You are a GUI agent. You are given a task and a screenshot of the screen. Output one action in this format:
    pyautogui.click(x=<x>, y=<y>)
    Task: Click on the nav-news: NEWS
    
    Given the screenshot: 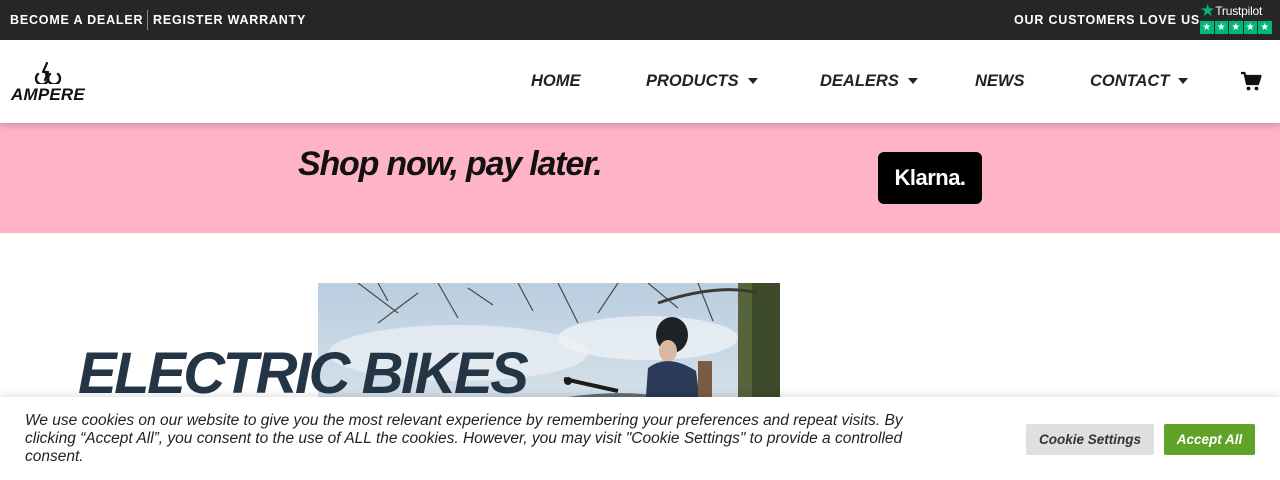 What is the action you would take?
    pyautogui.click(x=1000, y=81)
    